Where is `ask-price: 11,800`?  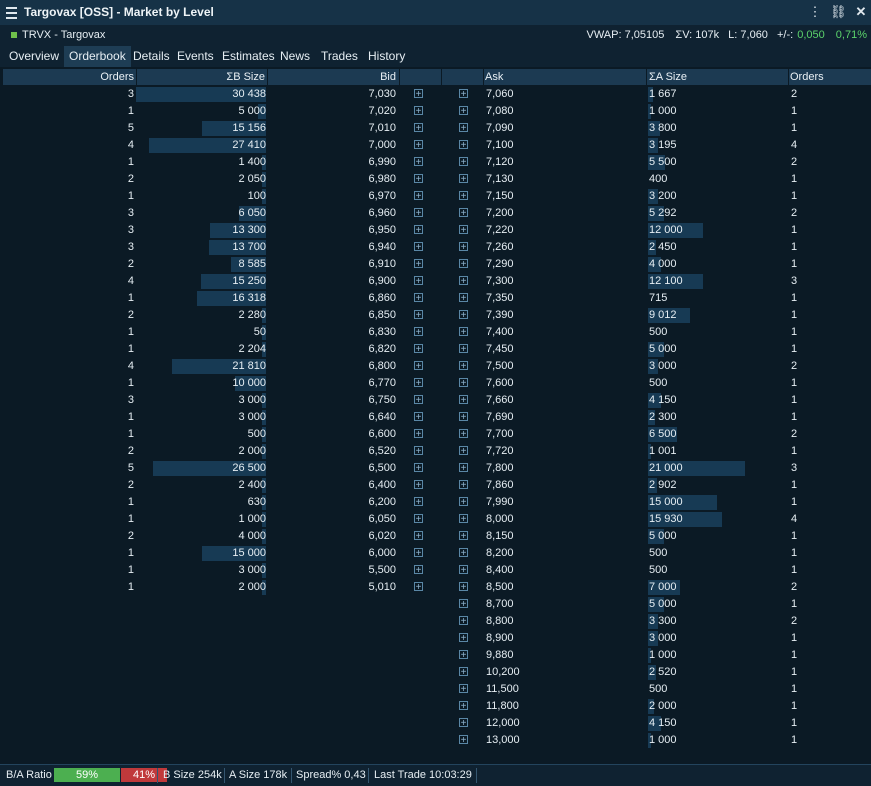 ask-price: 11,800 is located at coordinates (502, 706).